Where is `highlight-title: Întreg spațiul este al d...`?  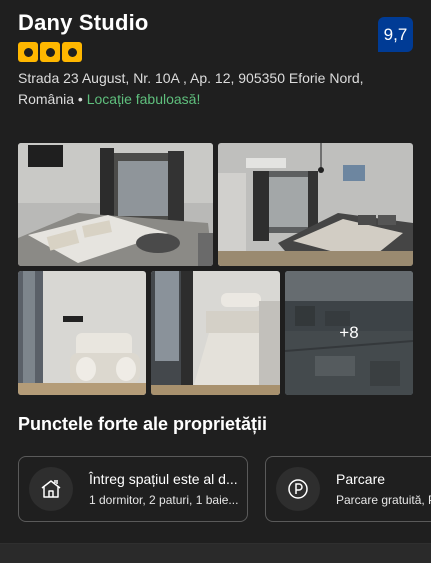
highlight-title: Întreg spațiul este al d... is located at coordinates (163, 478).